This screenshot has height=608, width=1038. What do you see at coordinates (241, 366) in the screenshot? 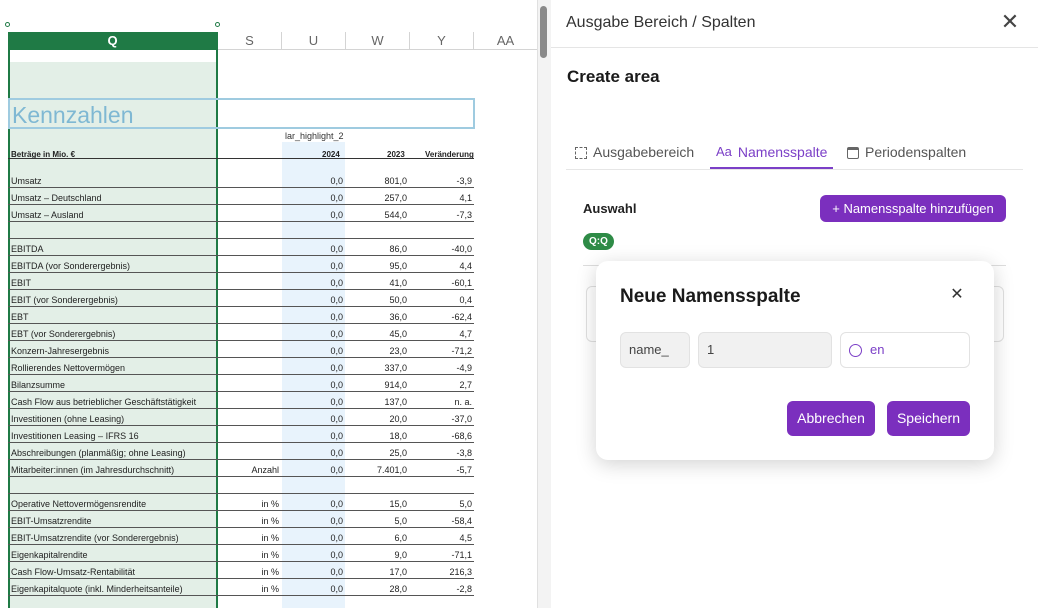
I see `table-row: Rollierendes Nettovermögen 0,0 337,0 -4,9` at bounding box center [241, 366].